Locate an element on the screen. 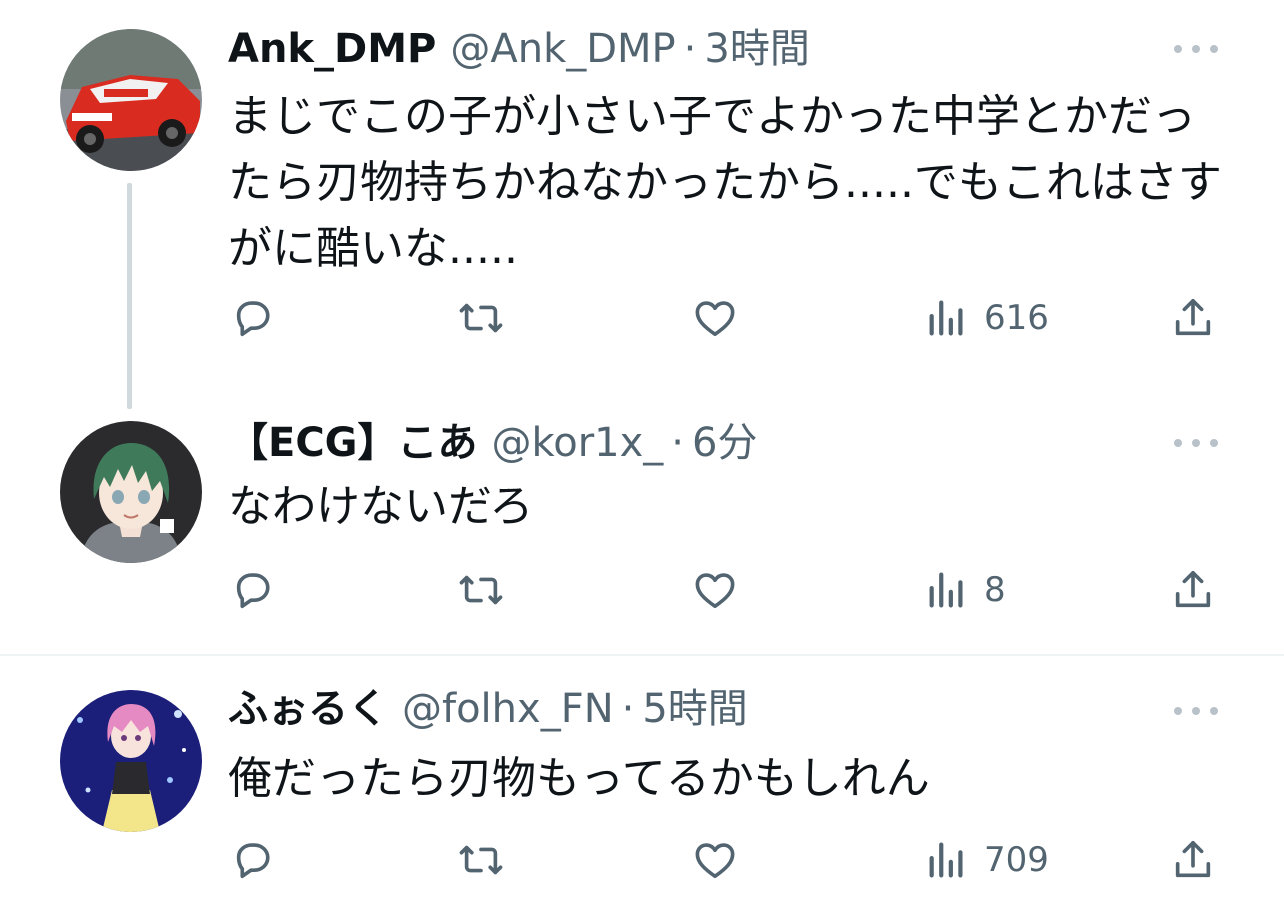 The image size is (1284, 917). view-count: 8 is located at coordinates (995, 590).